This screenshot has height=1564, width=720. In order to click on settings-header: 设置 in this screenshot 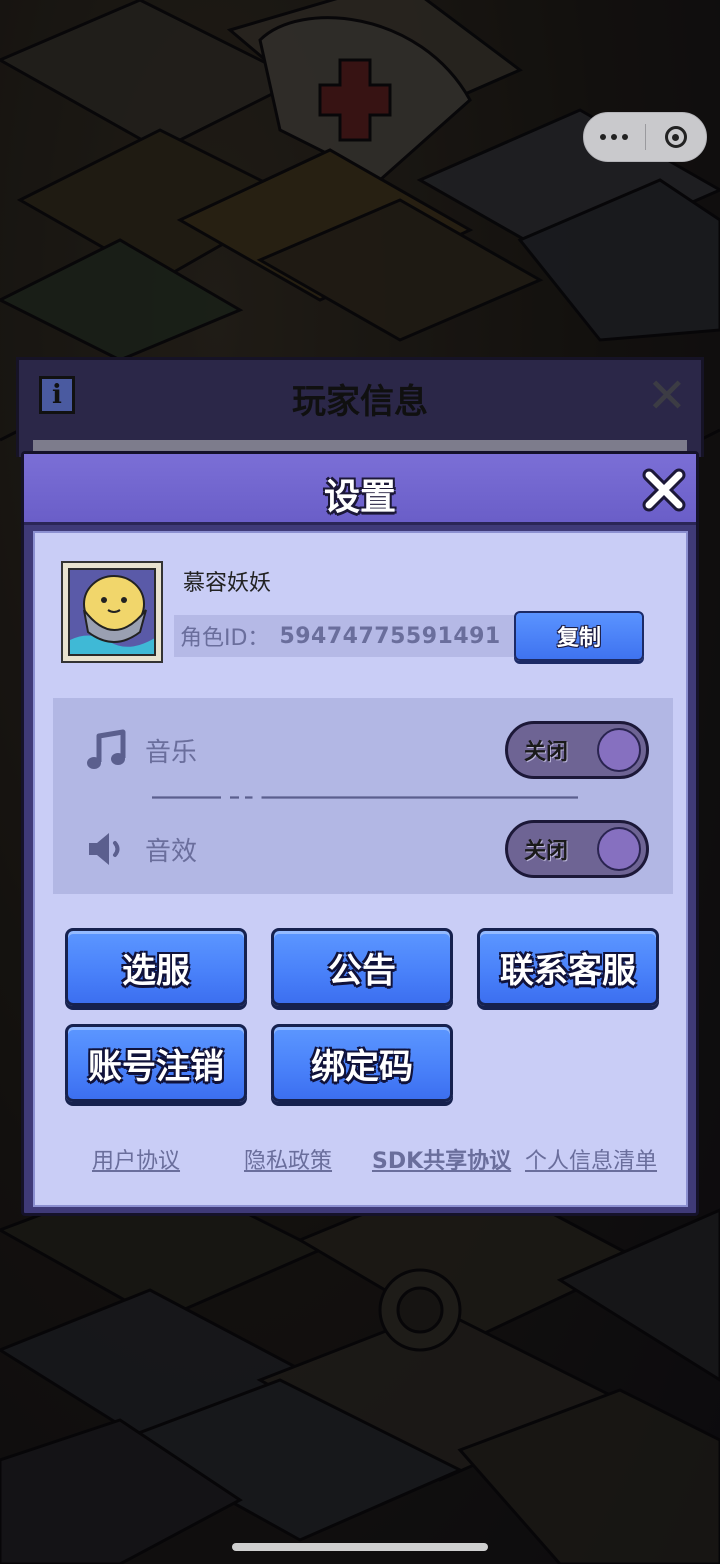, I will do `click(360, 489)`.